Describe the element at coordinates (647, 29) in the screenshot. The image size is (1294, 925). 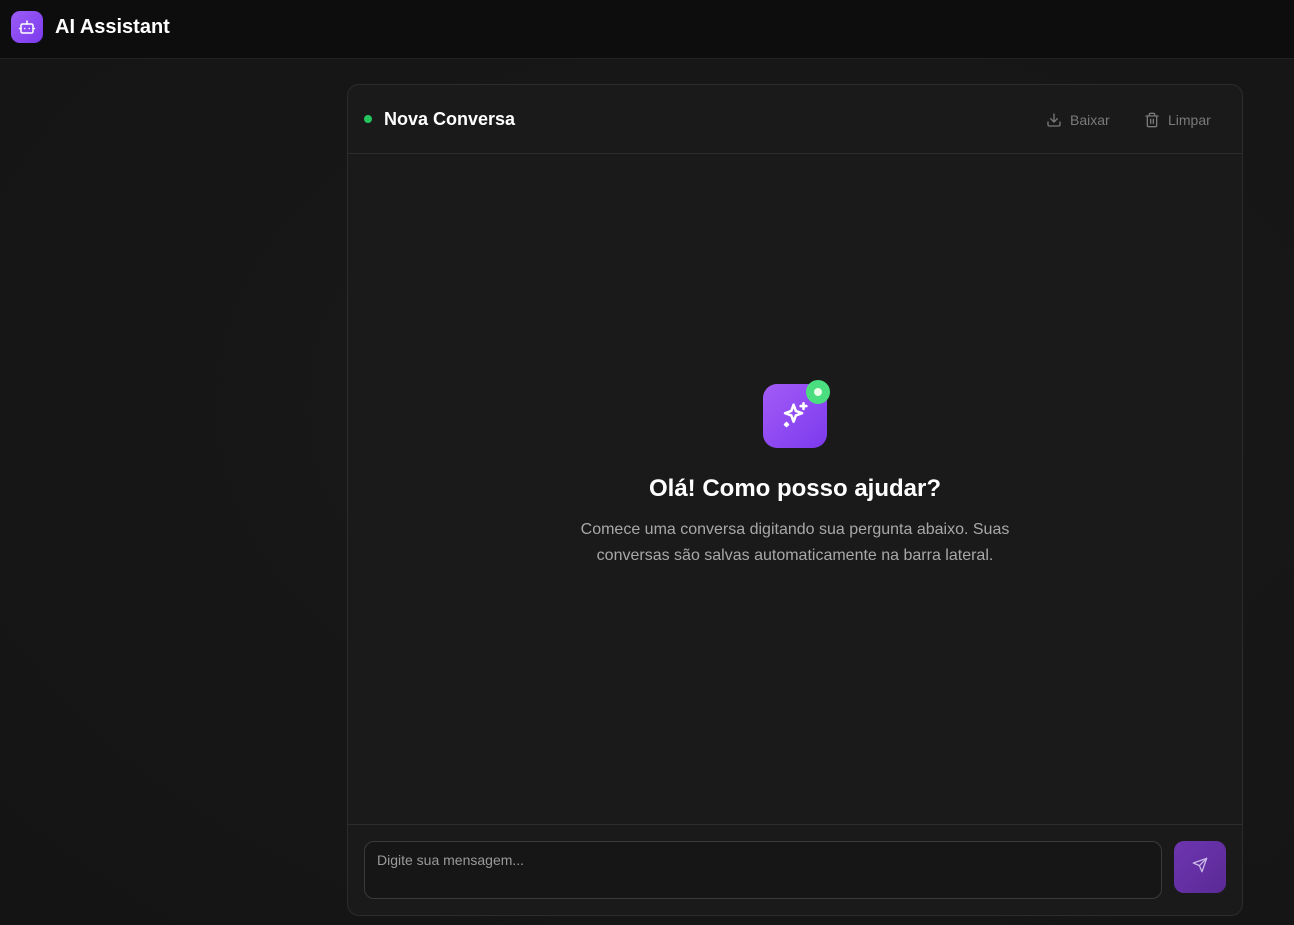
I see `top-bar: AI Assistant` at that location.